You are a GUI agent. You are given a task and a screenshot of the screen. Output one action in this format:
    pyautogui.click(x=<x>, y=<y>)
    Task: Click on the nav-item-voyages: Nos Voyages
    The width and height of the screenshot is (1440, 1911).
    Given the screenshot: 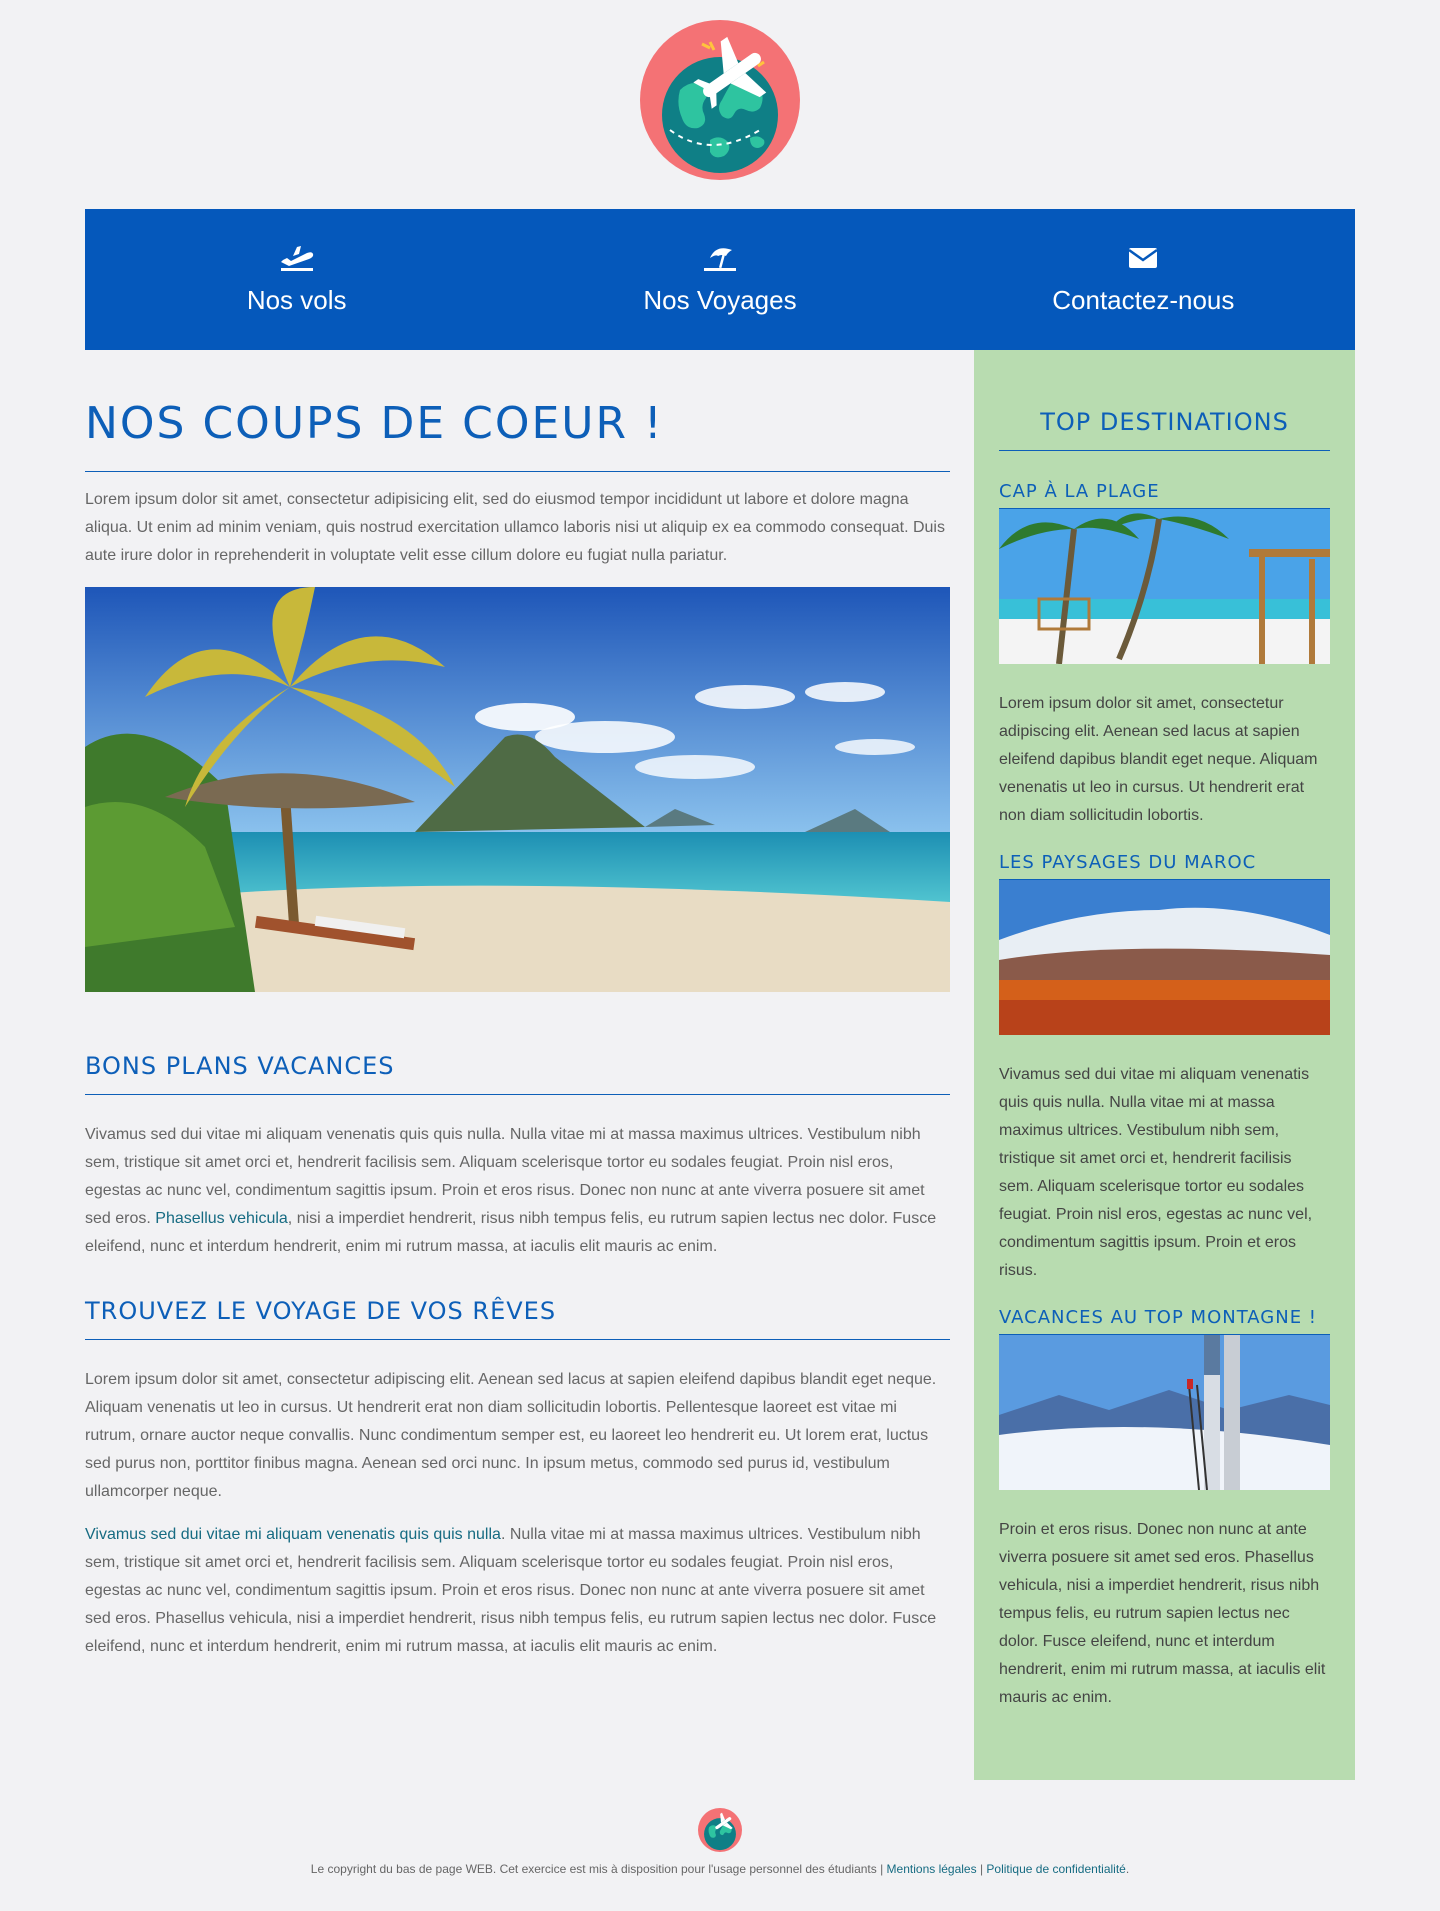 What is the action you would take?
    pyautogui.click(x=719, y=279)
    